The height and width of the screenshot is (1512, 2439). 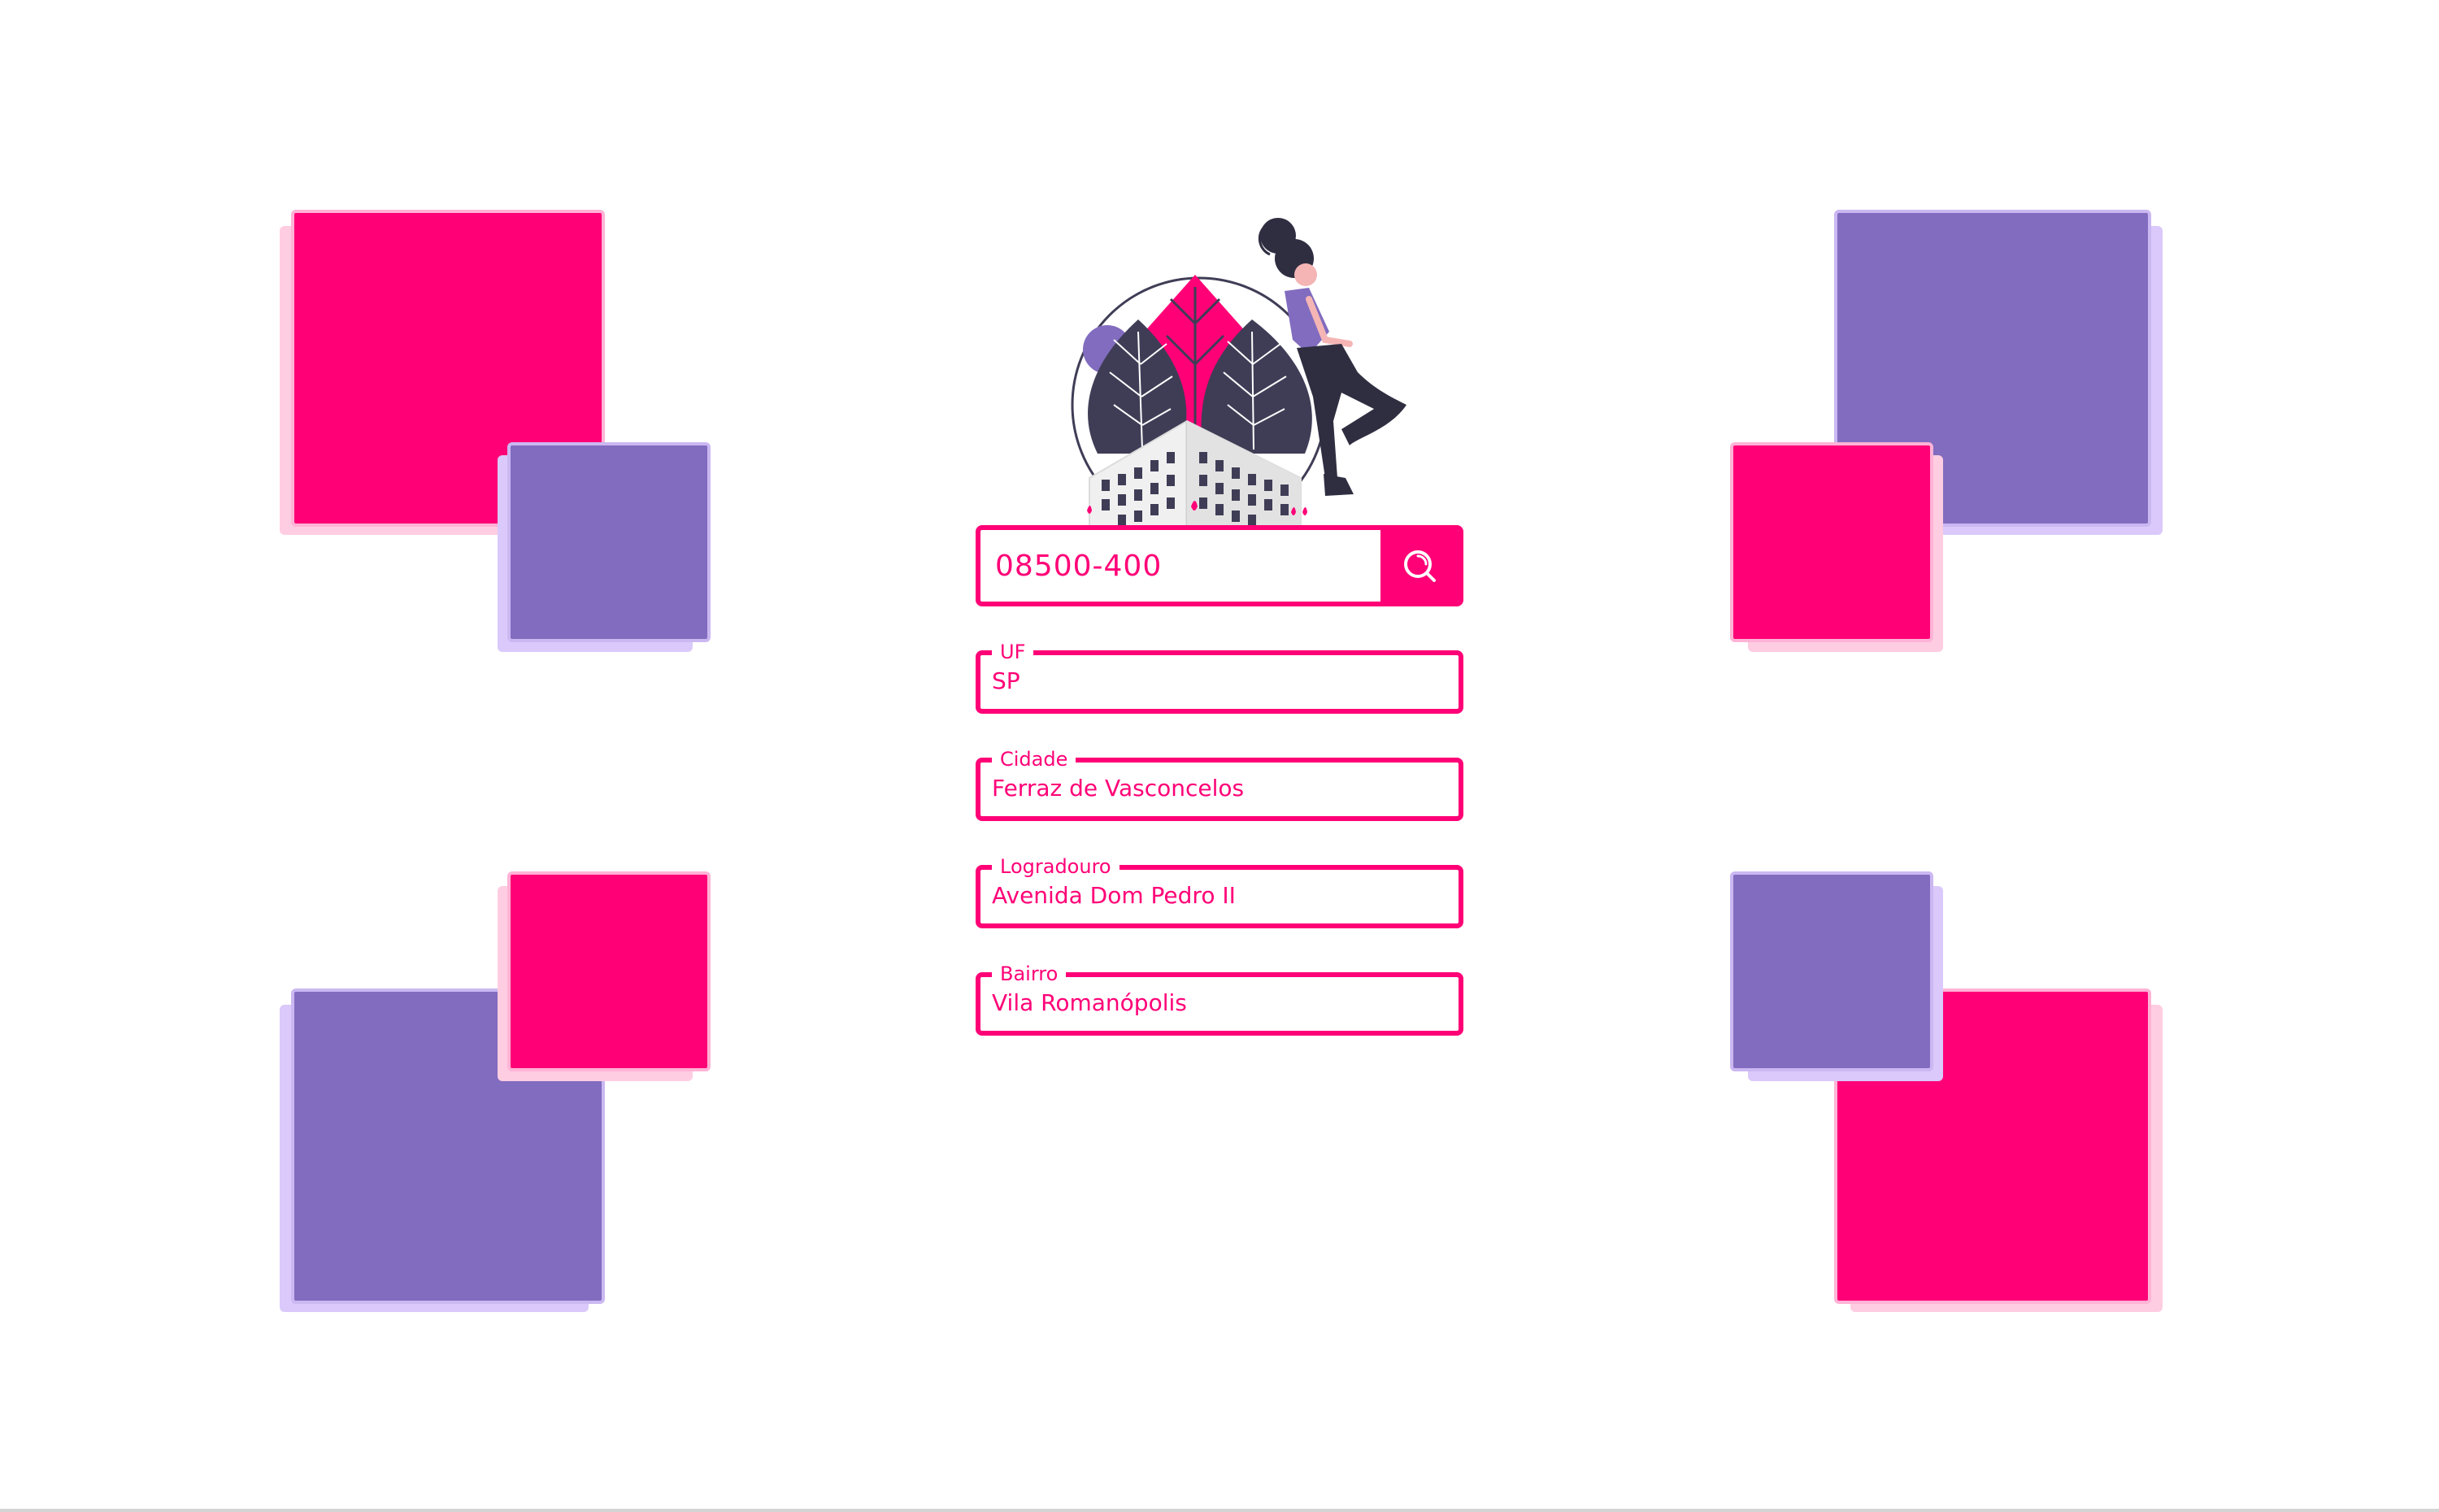 What do you see at coordinates (1219, 1510) in the screenshot?
I see `window-bottom-border` at bounding box center [1219, 1510].